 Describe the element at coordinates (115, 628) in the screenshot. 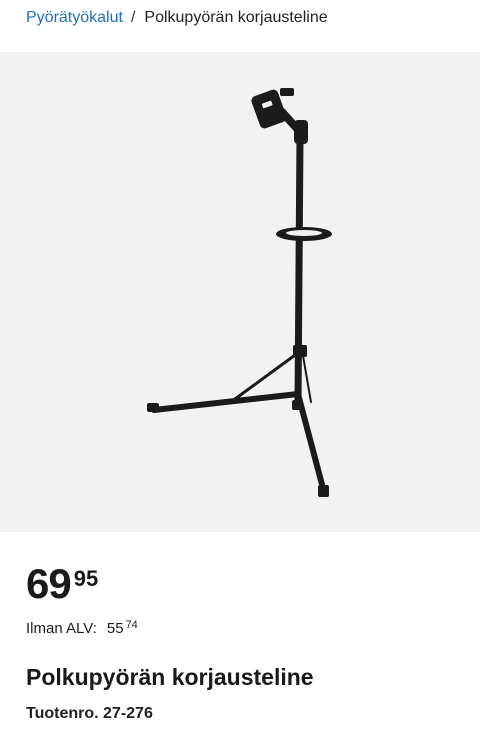

I see `vat-price-integer: 55` at that location.